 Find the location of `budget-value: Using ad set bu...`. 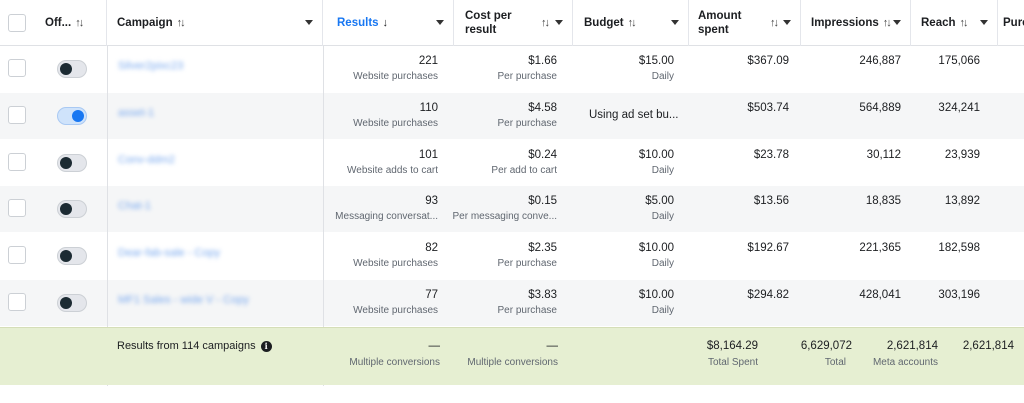

budget-value: Using ad set bu... is located at coordinates (634, 114).